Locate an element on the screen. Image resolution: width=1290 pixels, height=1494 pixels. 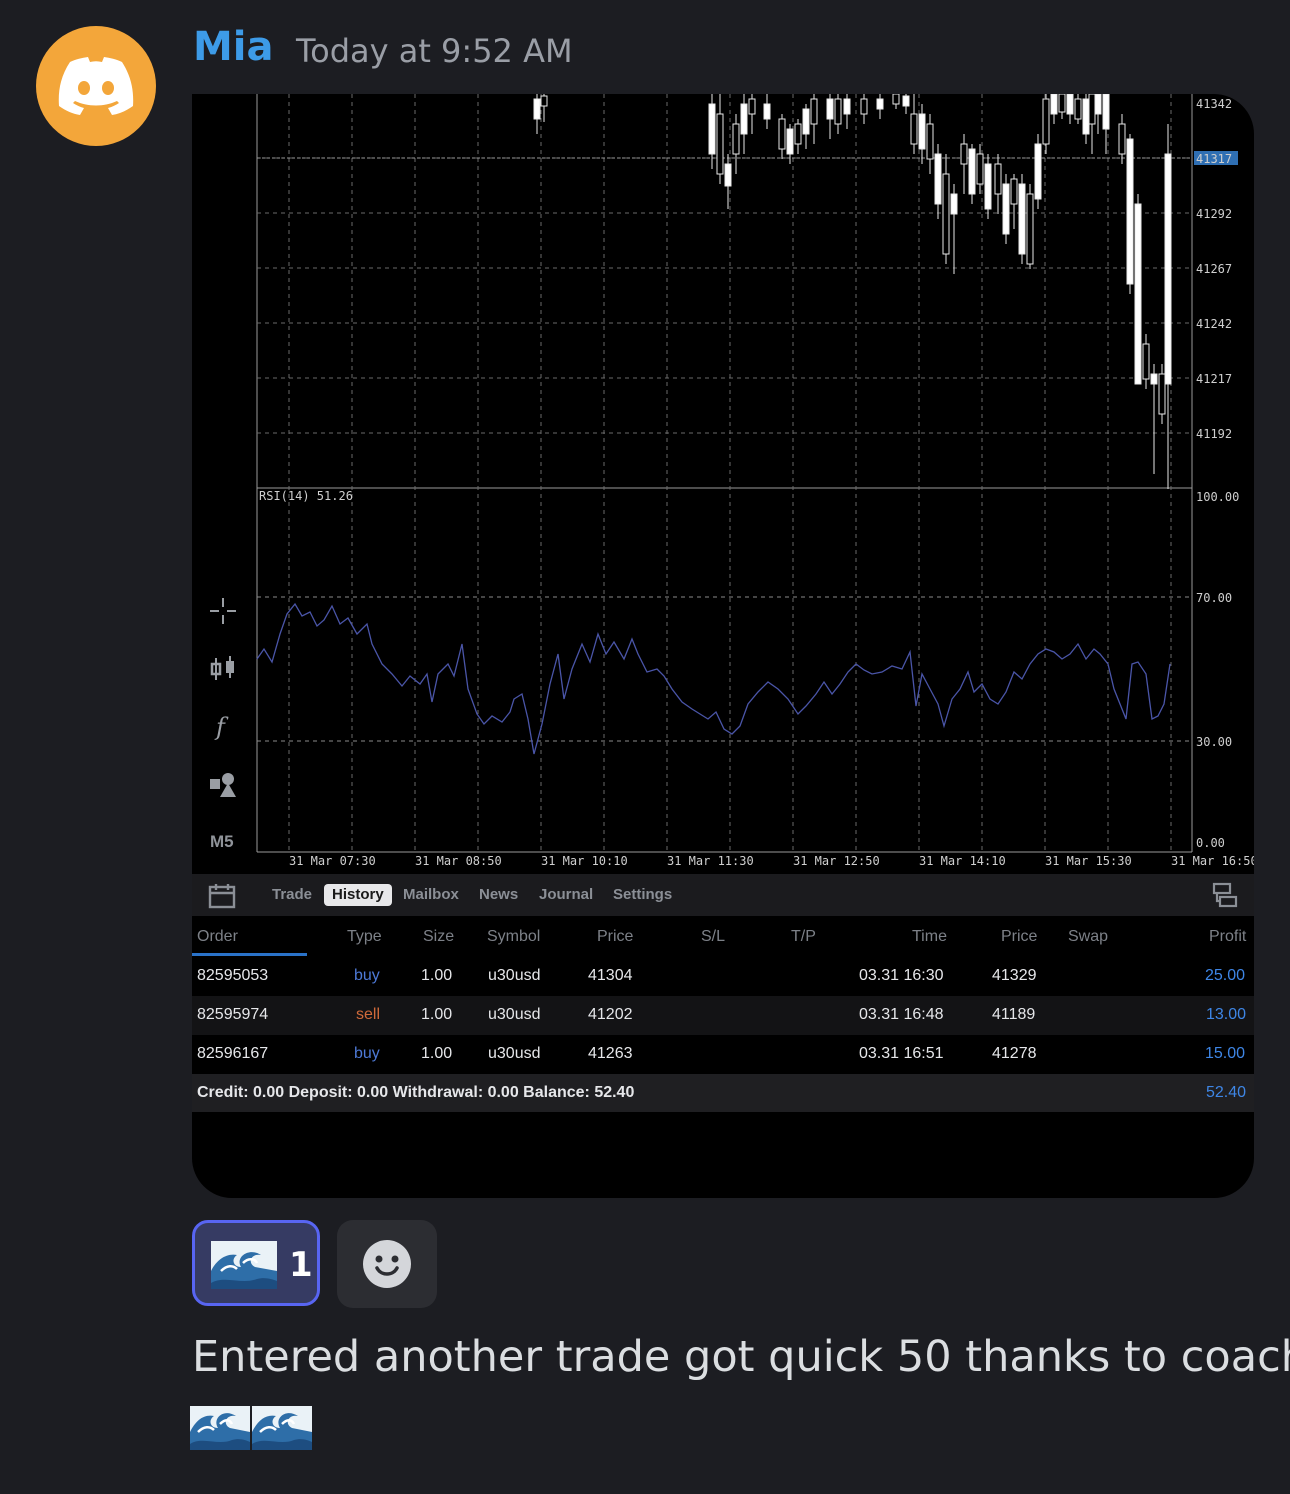
trade-profit: 15.00 is located at coordinates (1225, 1053).